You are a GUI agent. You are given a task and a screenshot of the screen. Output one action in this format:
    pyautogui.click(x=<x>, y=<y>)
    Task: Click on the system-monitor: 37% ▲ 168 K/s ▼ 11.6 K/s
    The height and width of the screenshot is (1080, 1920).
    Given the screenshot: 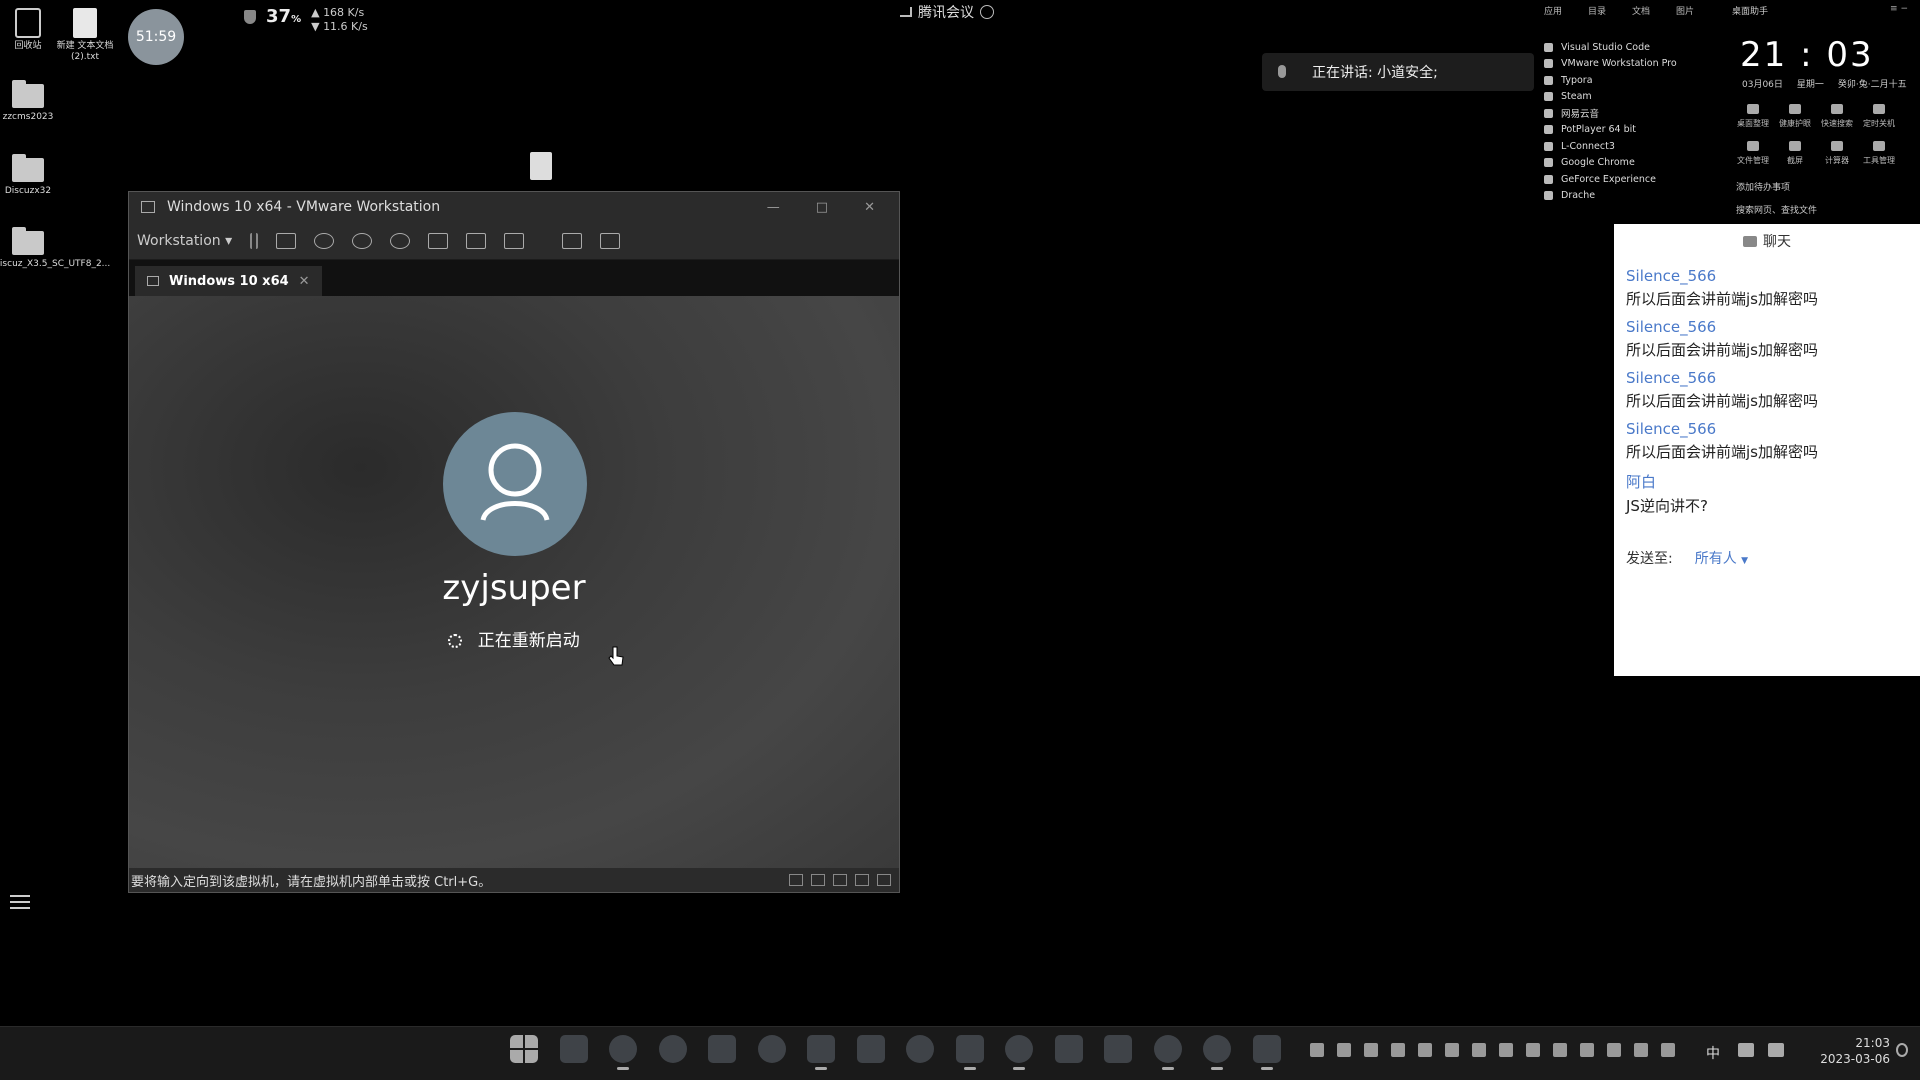 What is the action you would take?
    pyautogui.click(x=306, y=20)
    